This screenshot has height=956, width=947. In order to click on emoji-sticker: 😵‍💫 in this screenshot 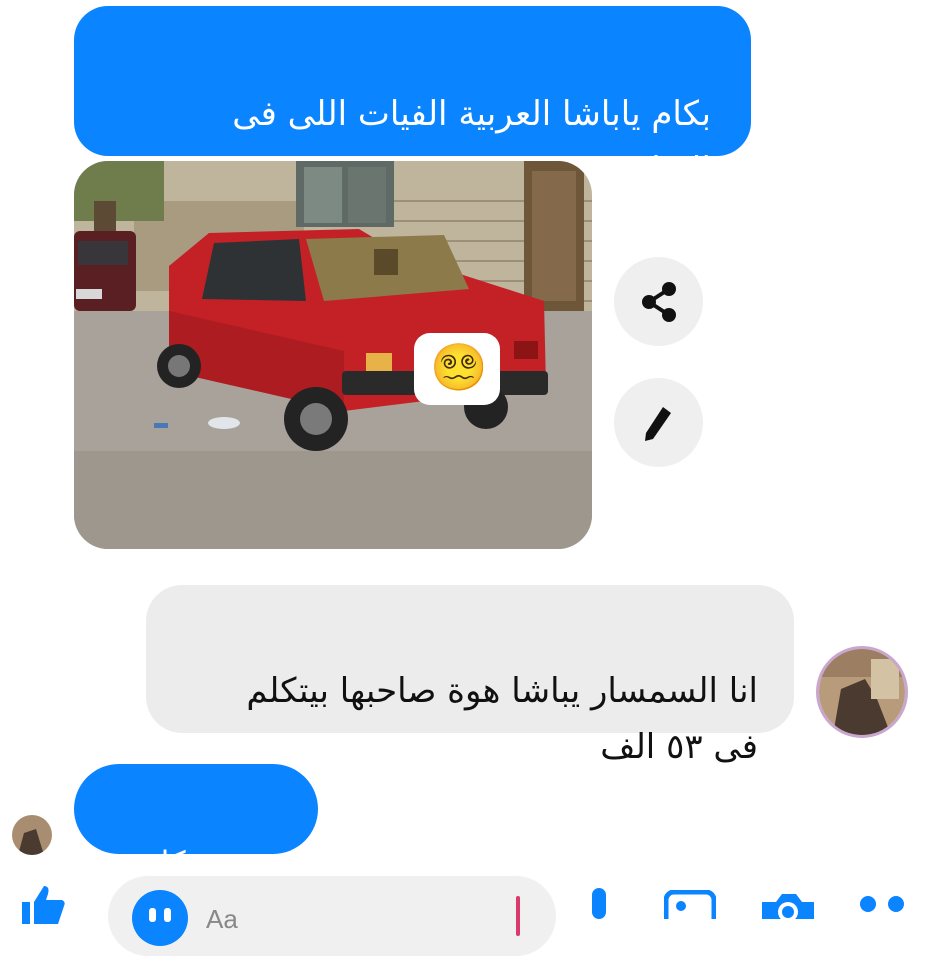, I will do `click(459, 367)`.